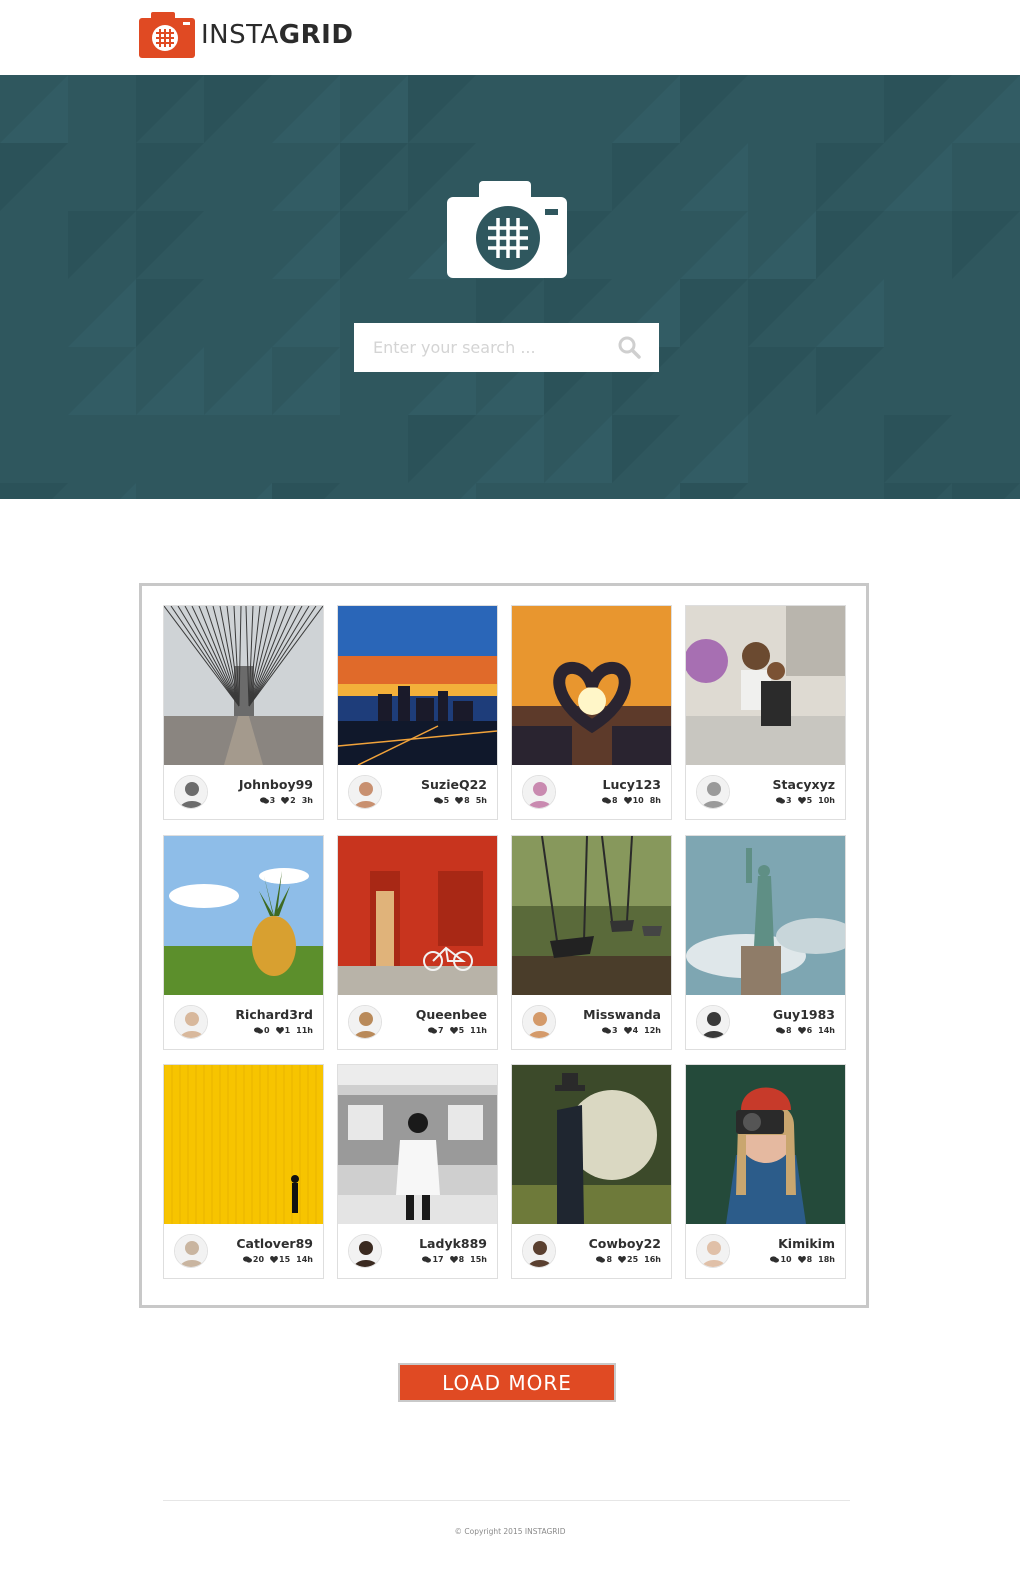 The image size is (1020, 1585). Describe the element at coordinates (316, 35) in the screenshot. I see `brand-name-part-b: GRID` at that location.